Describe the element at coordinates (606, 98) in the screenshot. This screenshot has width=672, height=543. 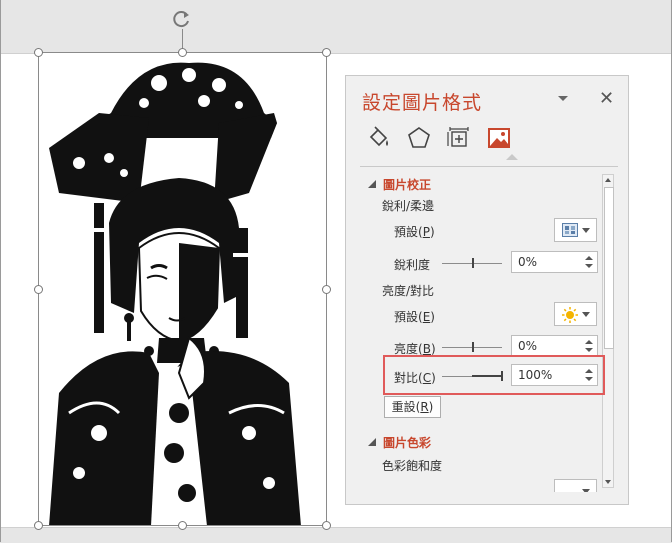
I see `pane-close-icon: ✕` at that location.